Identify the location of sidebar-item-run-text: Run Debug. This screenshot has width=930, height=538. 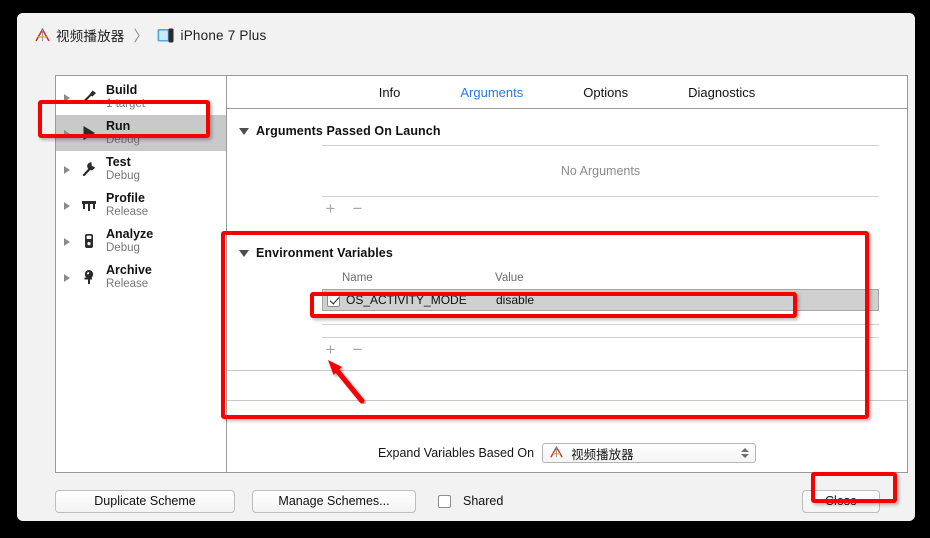
(123, 132).